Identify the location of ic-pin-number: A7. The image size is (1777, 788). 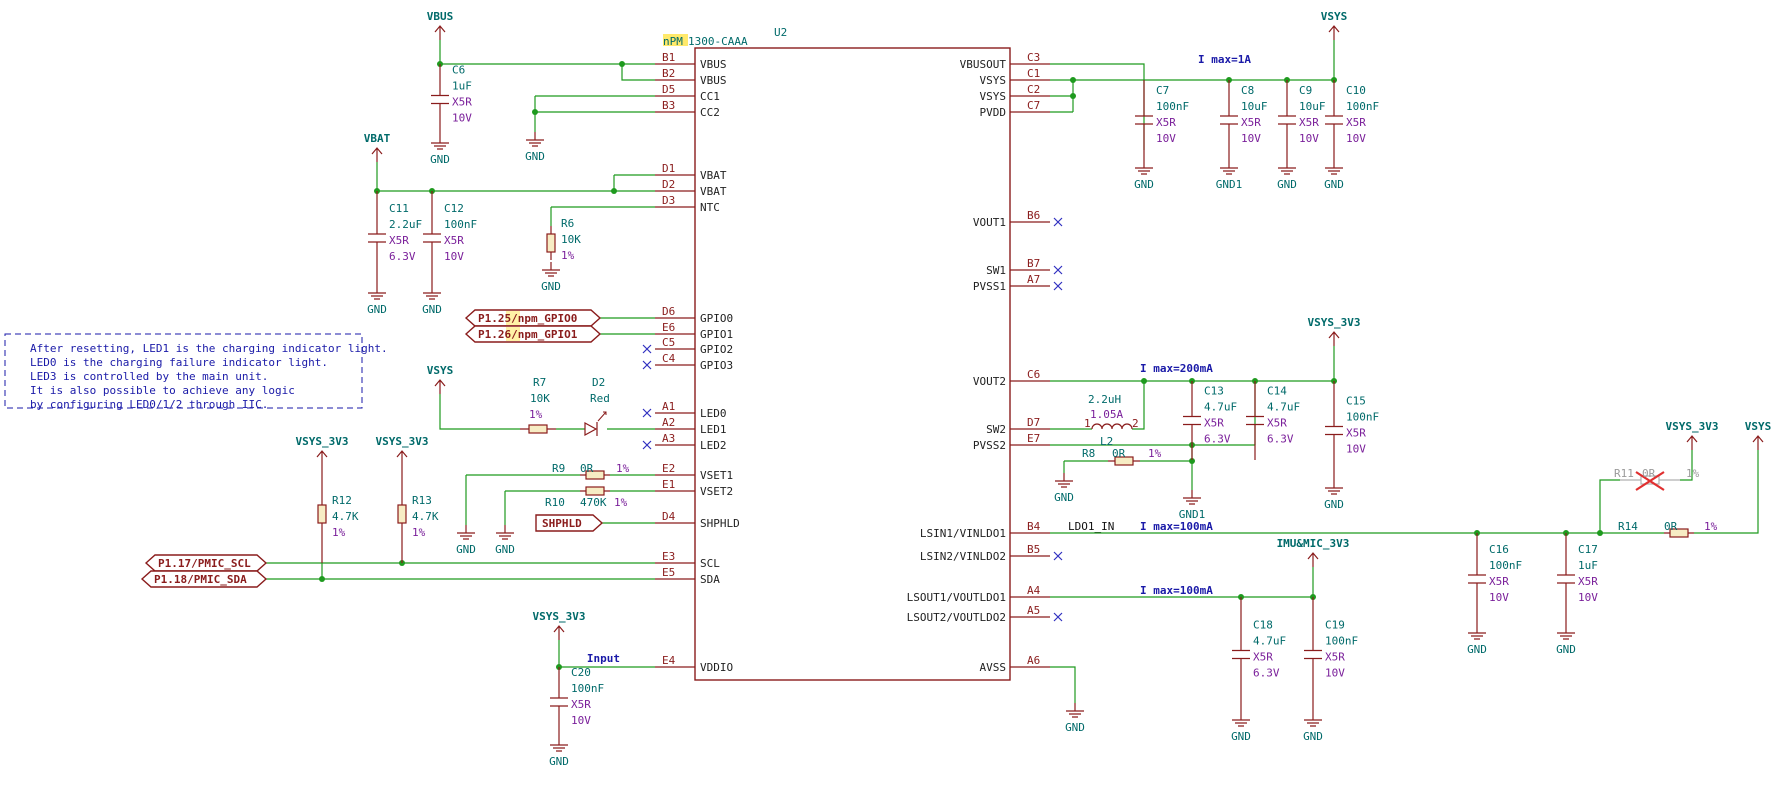
(1033, 279).